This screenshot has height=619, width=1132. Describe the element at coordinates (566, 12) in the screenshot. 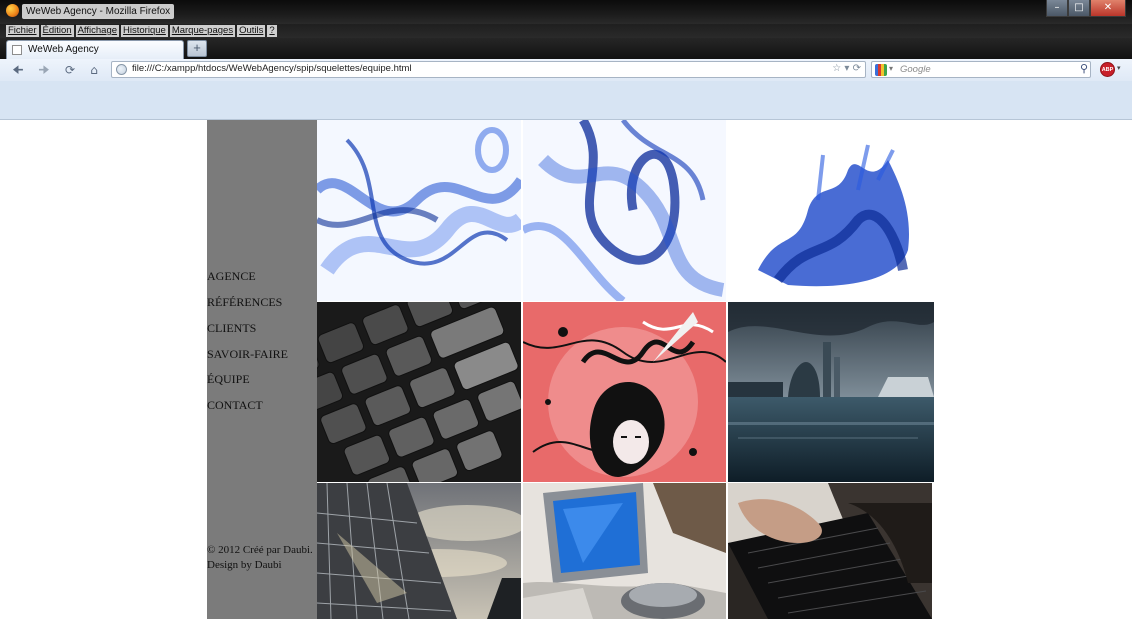

I see `window-titlebar: WeWeb Agency - Mozilla Firefox – □ ✕` at that location.